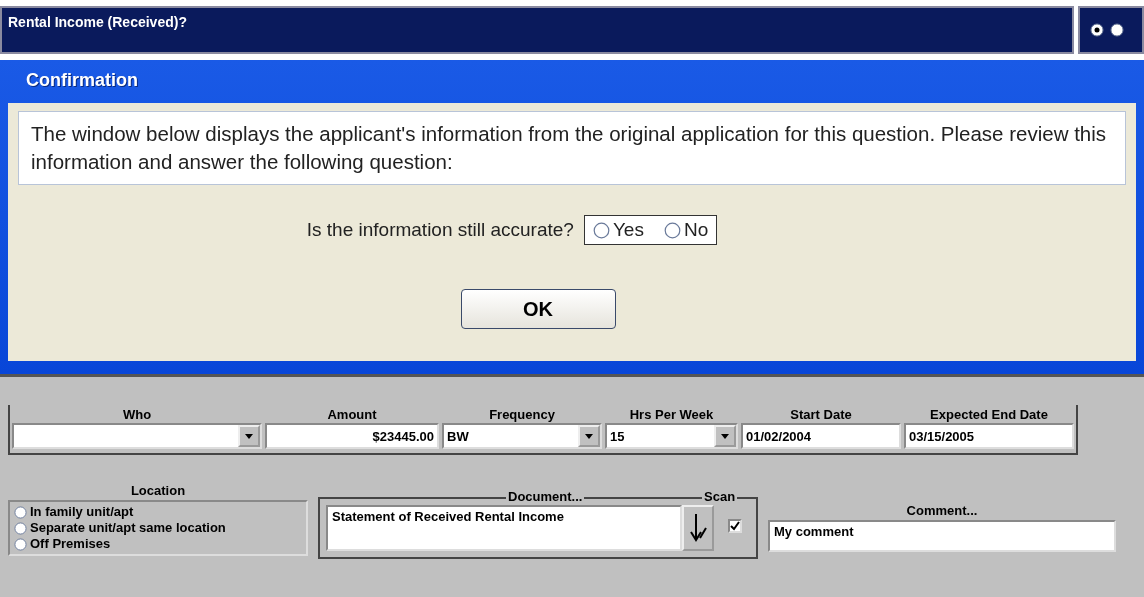 The height and width of the screenshot is (597, 1144). Describe the element at coordinates (686, 230) in the screenshot. I see `answer-radio: No` at that location.